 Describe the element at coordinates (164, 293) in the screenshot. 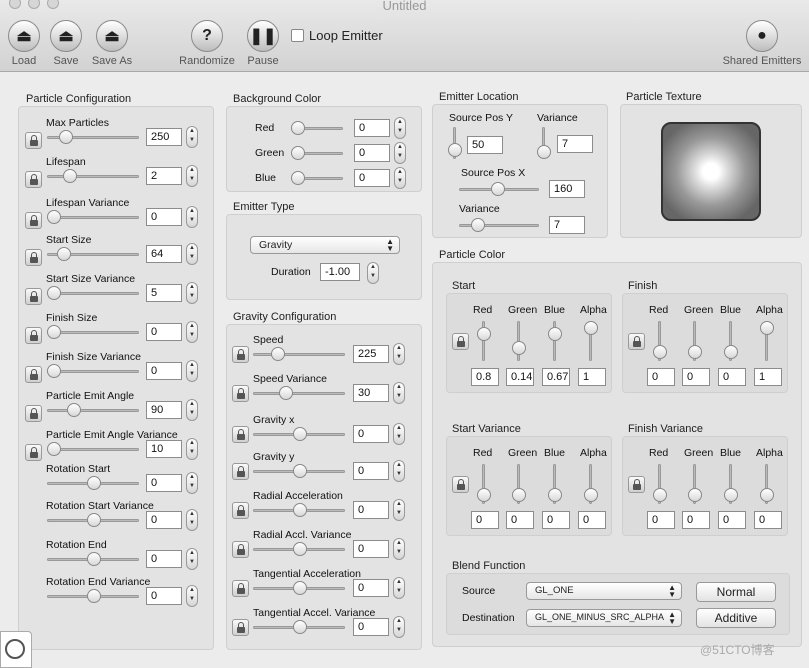

I see `value-field: 5` at that location.